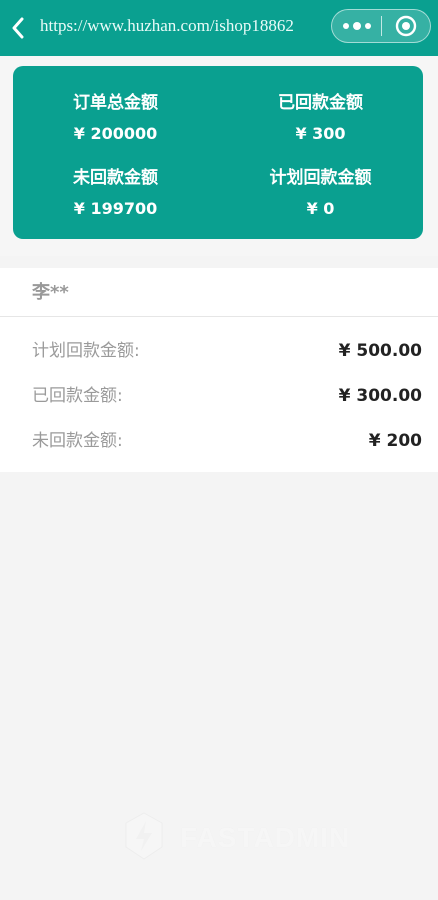 Image resolution: width=438 pixels, height=900 pixels. I want to click on close-target-icon, so click(406, 26).